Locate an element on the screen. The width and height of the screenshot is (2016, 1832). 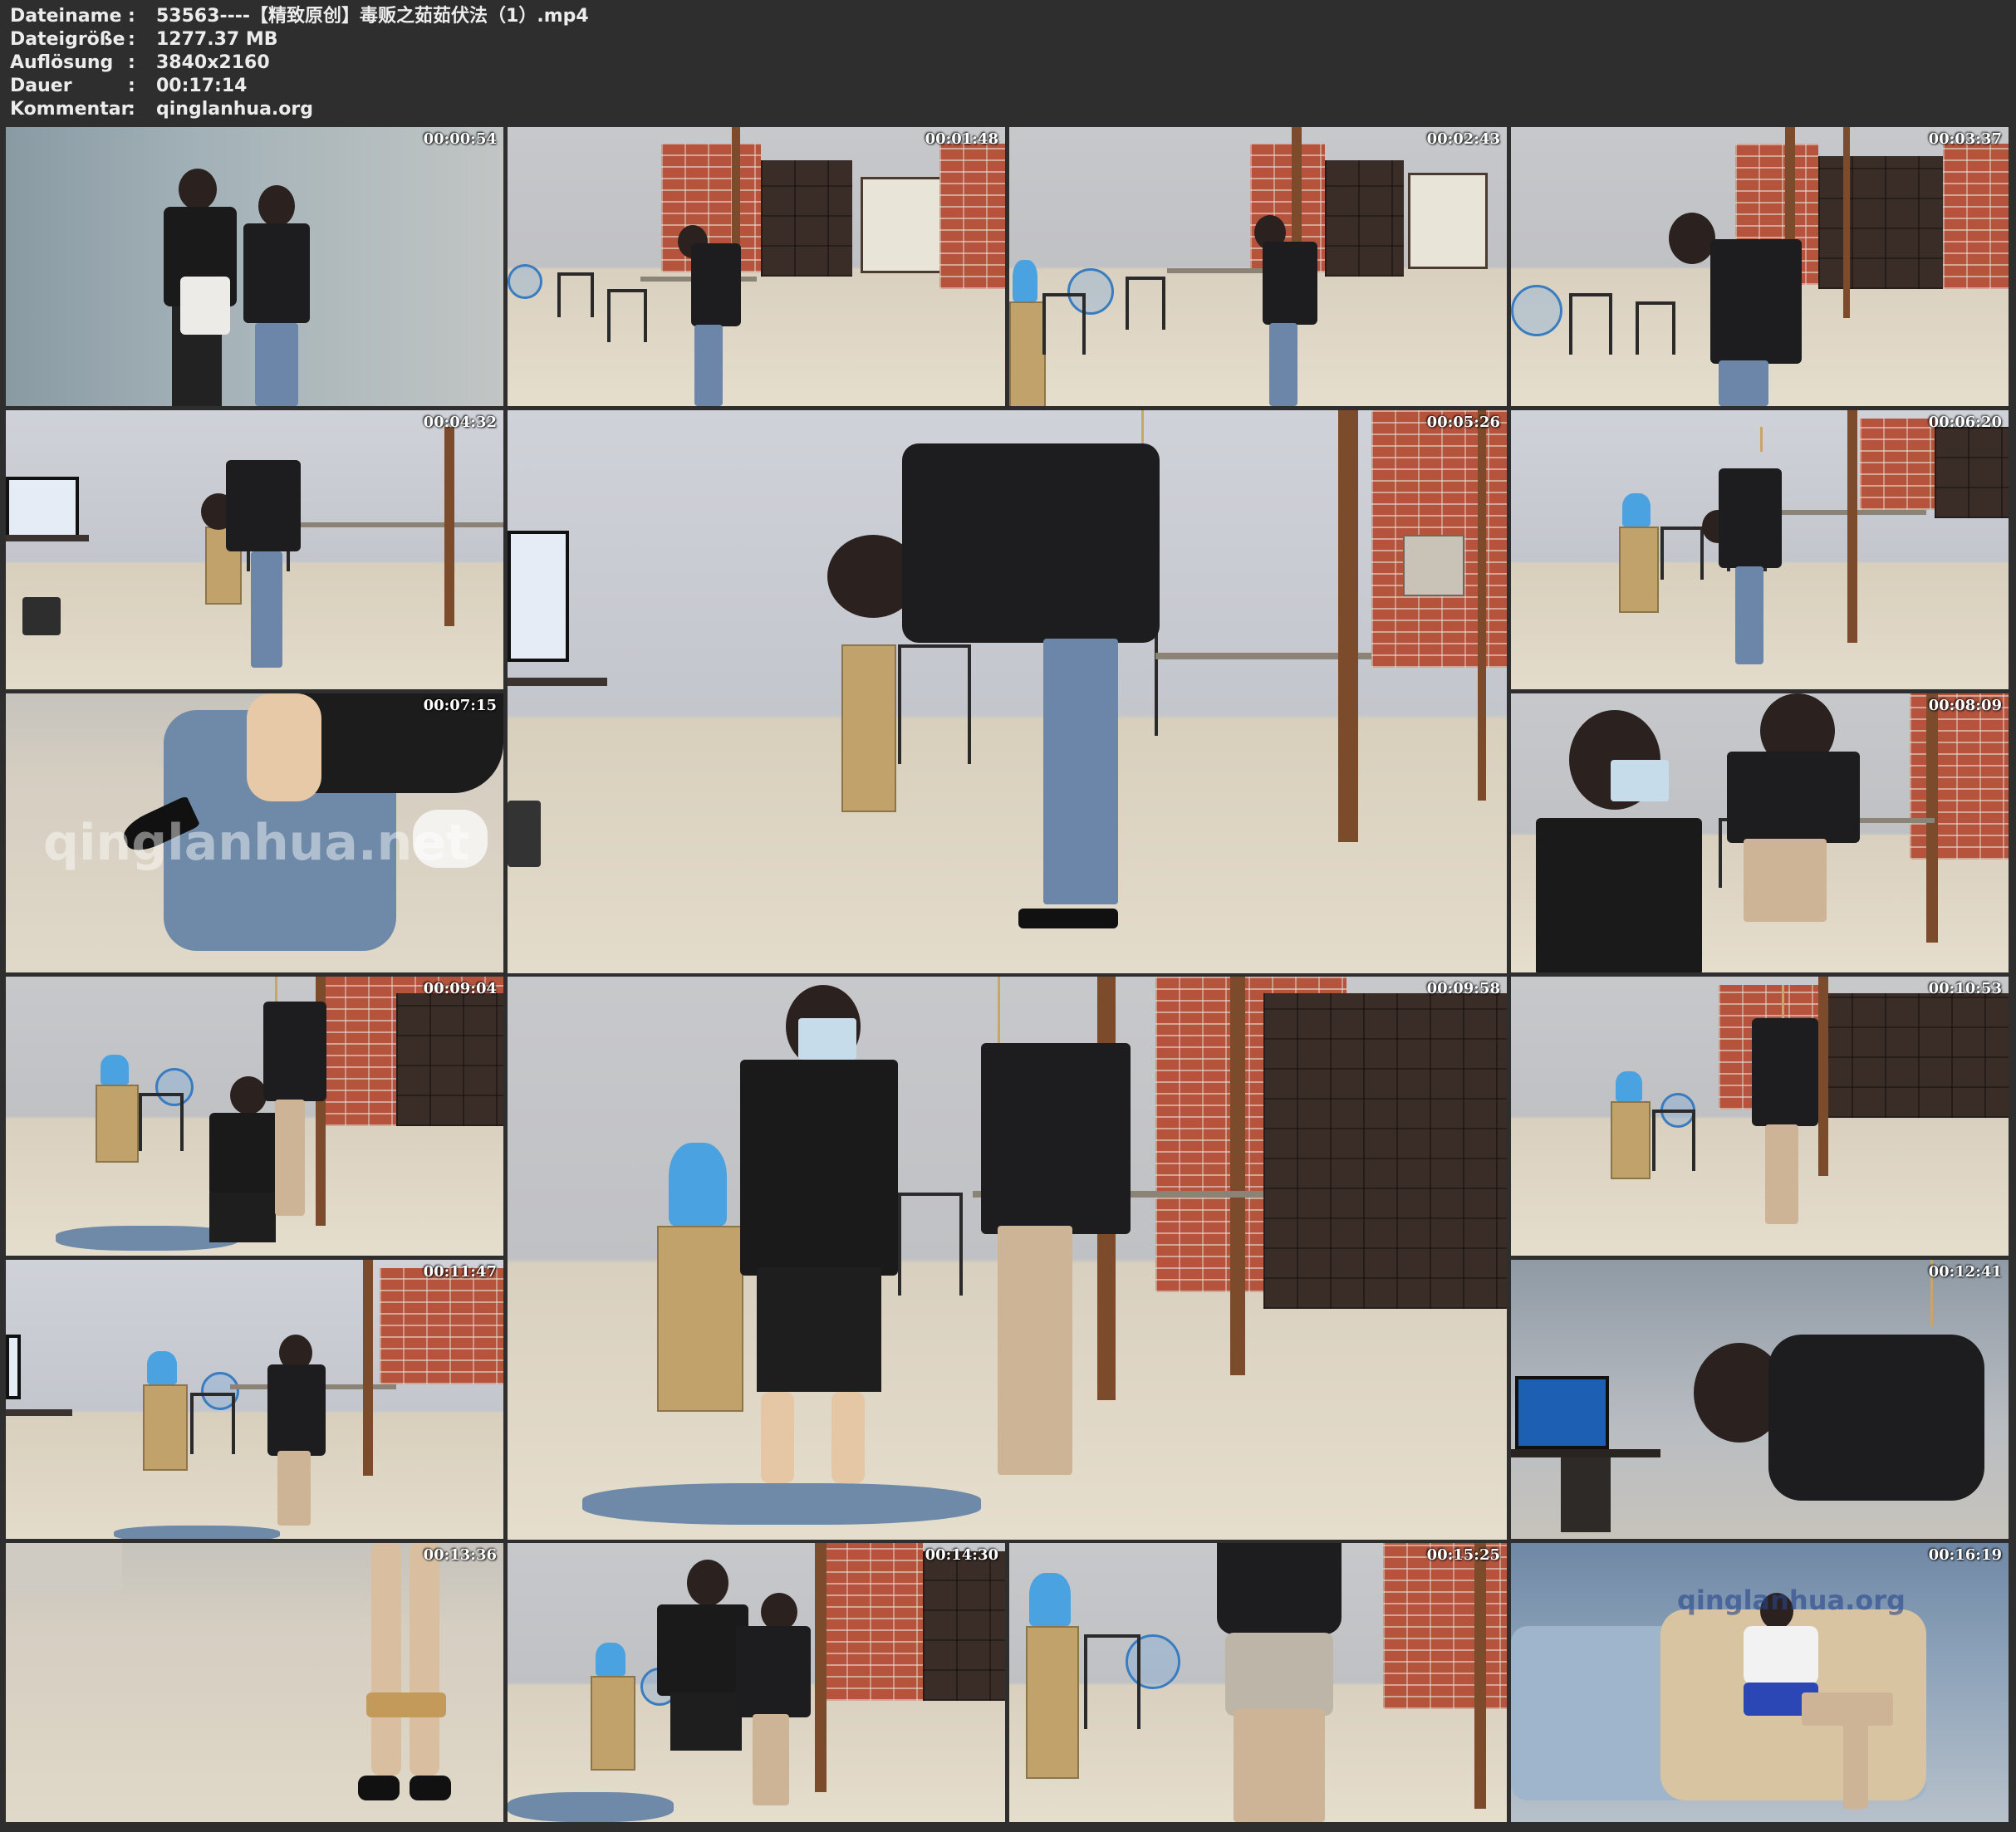
thumbnail-4: 00:03:37 is located at coordinates (1760, 266).